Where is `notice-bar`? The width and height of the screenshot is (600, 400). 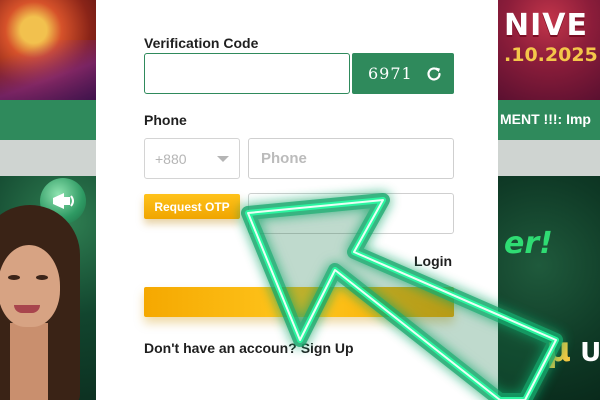
notice-bar is located at coordinates (48, 120).